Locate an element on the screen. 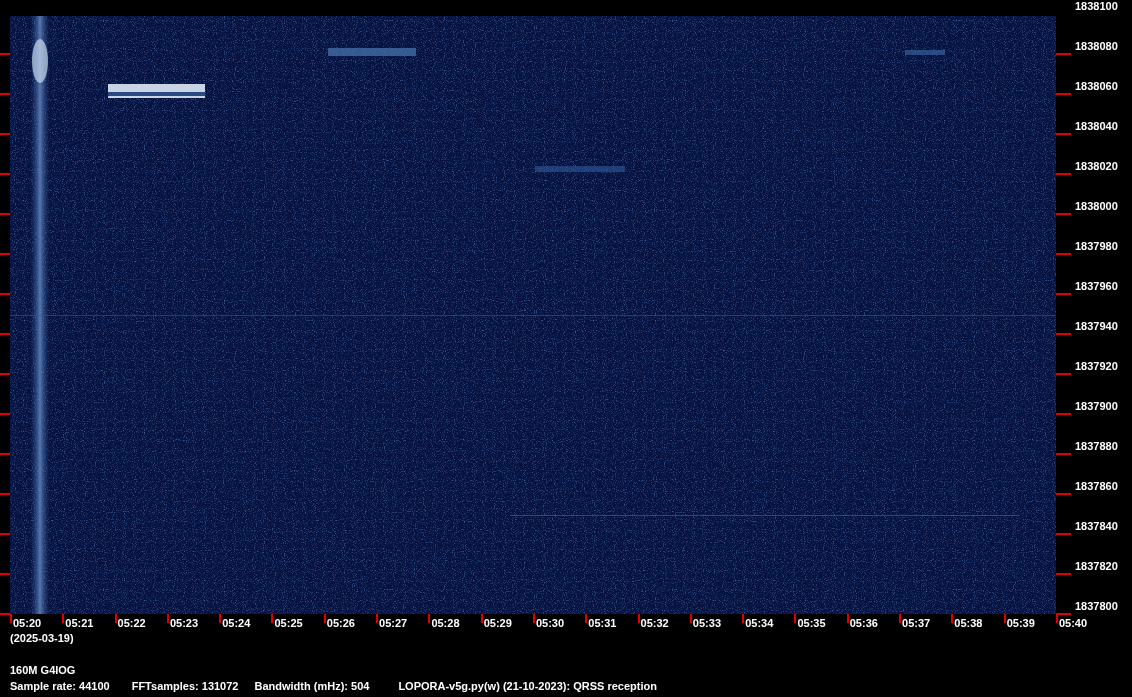  time-label: 05:36 is located at coordinates (863, 623).